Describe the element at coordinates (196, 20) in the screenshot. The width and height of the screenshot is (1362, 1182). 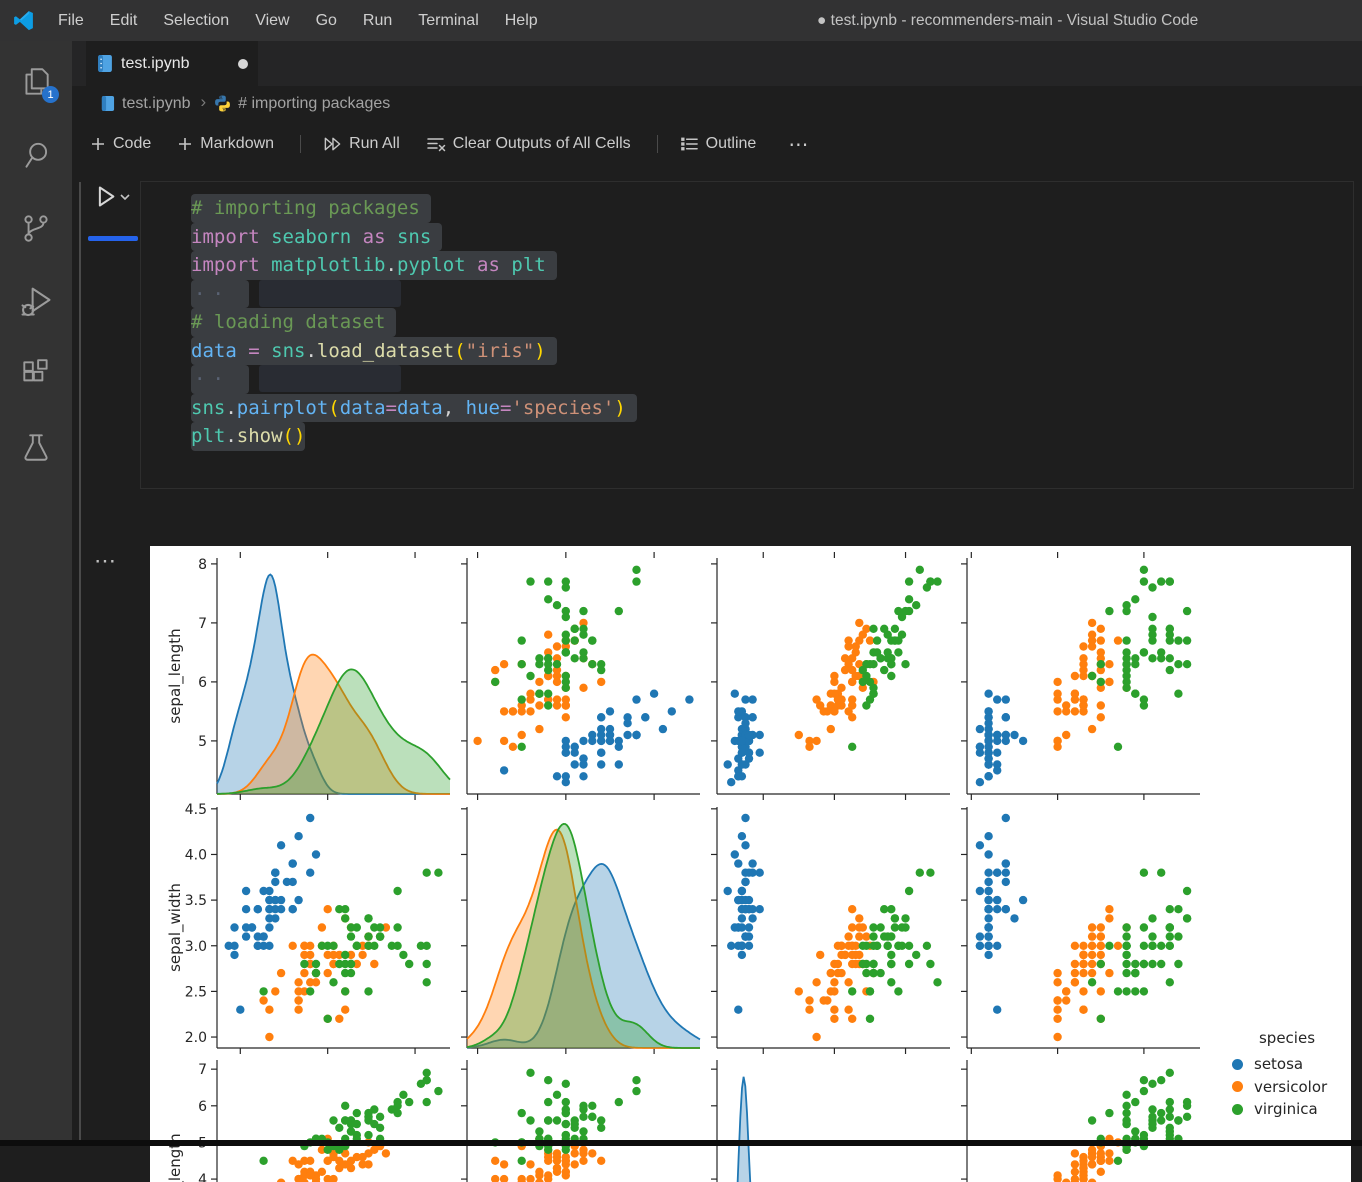
I see `menu-selection: Selection` at that location.